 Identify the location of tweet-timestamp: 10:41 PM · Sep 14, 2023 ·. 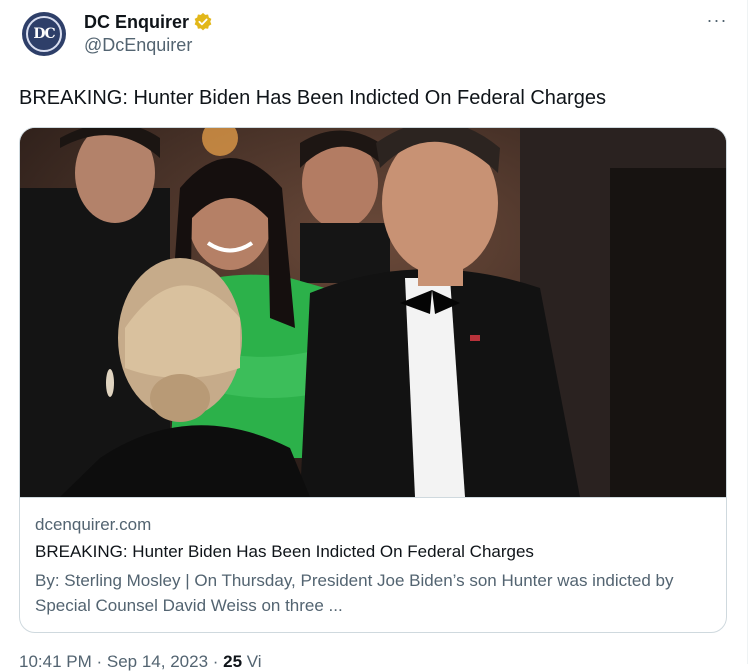
(121, 661).